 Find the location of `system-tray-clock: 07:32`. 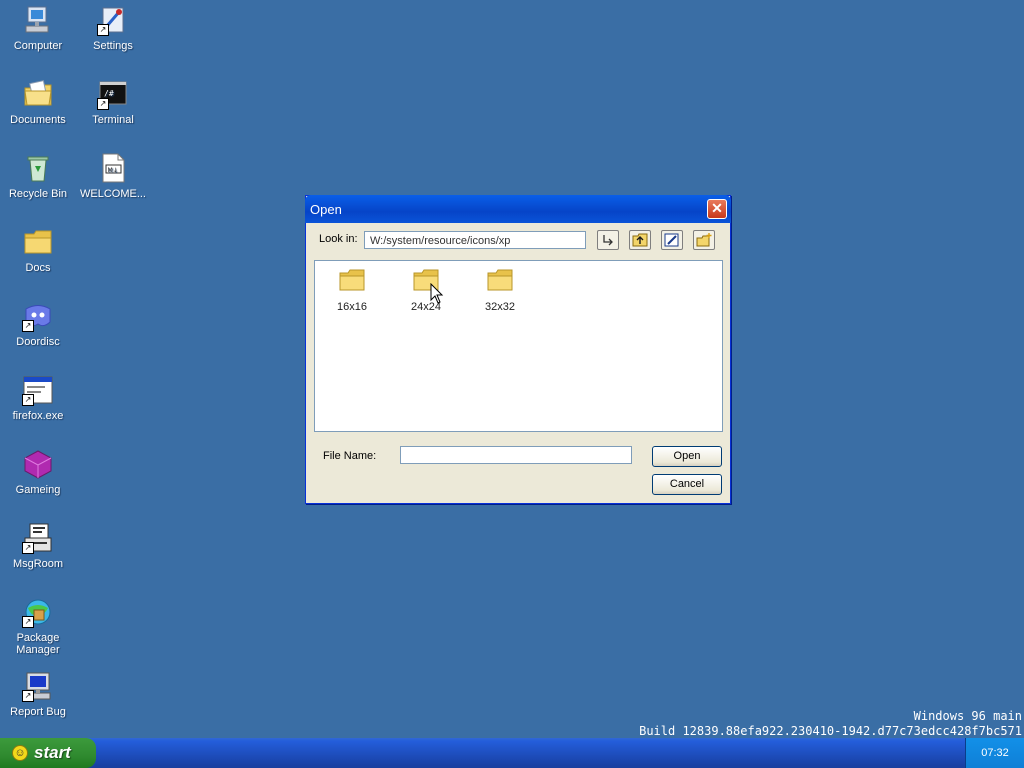

system-tray-clock: 07:32 is located at coordinates (994, 753).